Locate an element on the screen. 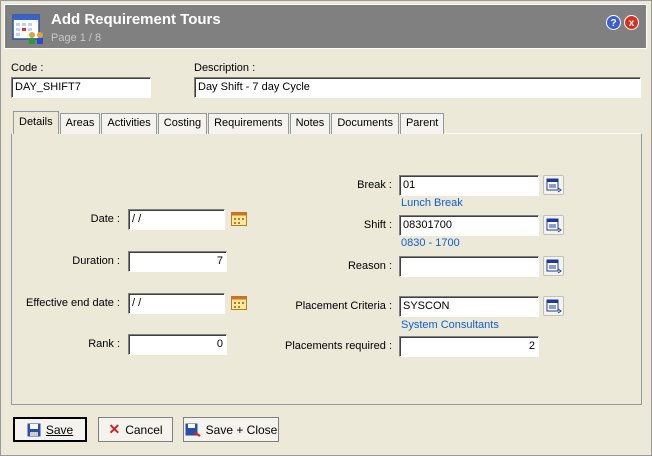 Image resolution: width=652 pixels, height=456 pixels. calendar-people-icon is located at coordinates (27, 29).